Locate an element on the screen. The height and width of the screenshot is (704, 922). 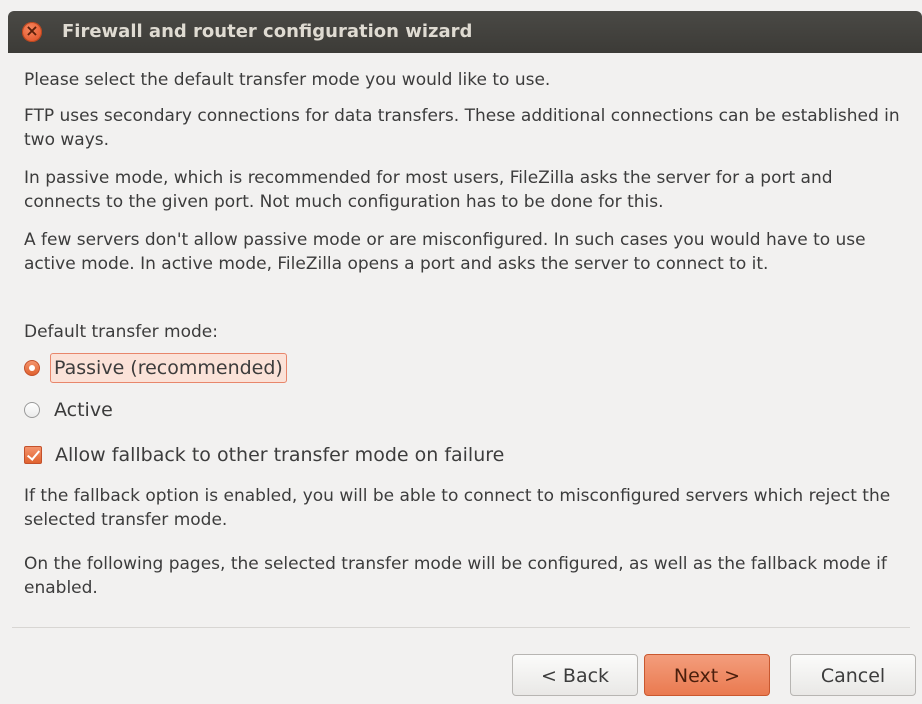
next-button: Next > is located at coordinates (707, 675).